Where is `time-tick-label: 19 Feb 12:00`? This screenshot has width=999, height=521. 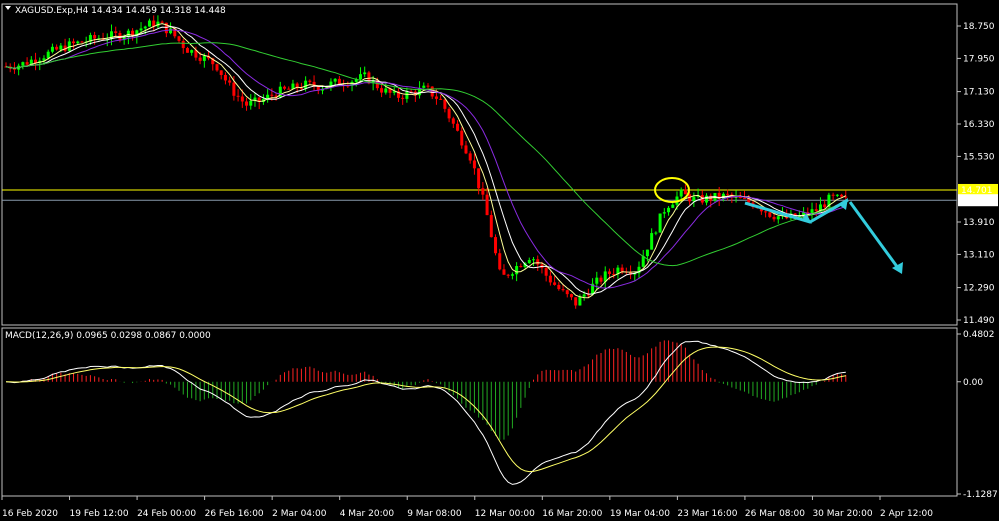
time-tick-label: 19 Feb 12:00 is located at coordinates (99, 514).